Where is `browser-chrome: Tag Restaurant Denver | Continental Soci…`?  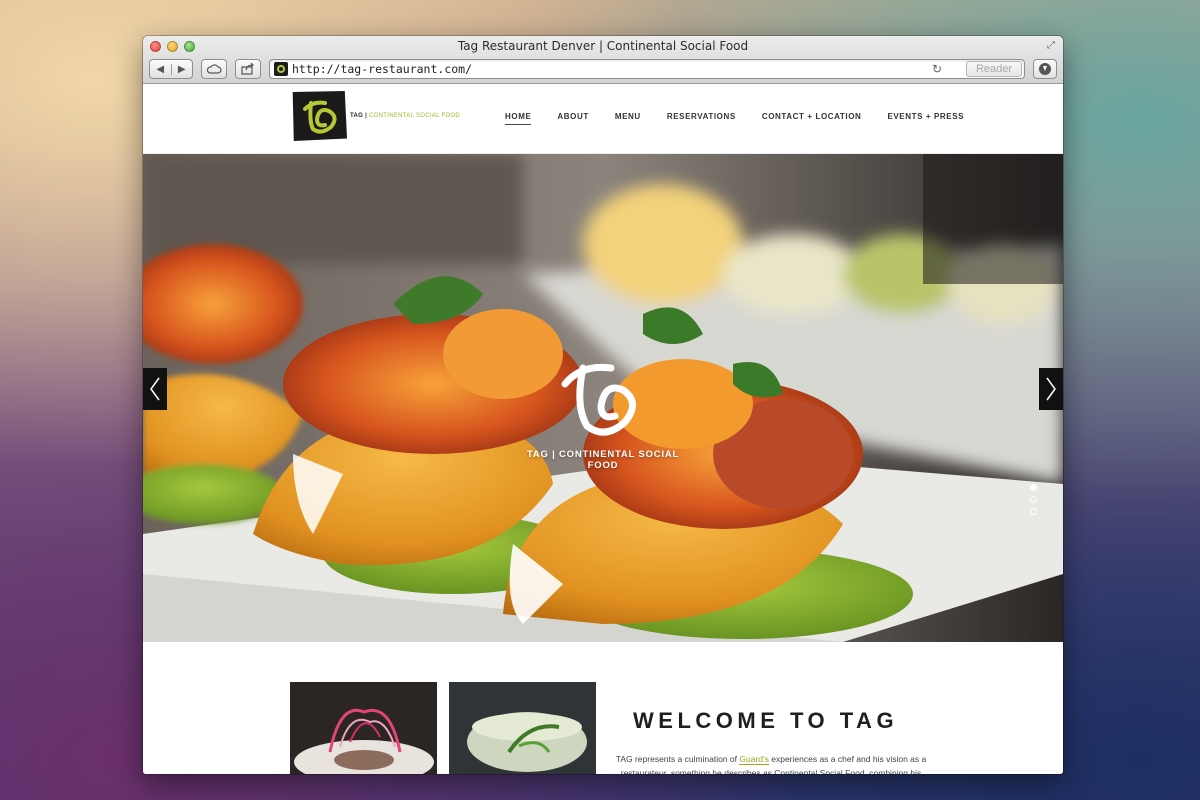 browser-chrome: Tag Restaurant Denver | Continental Soci… is located at coordinates (603, 60).